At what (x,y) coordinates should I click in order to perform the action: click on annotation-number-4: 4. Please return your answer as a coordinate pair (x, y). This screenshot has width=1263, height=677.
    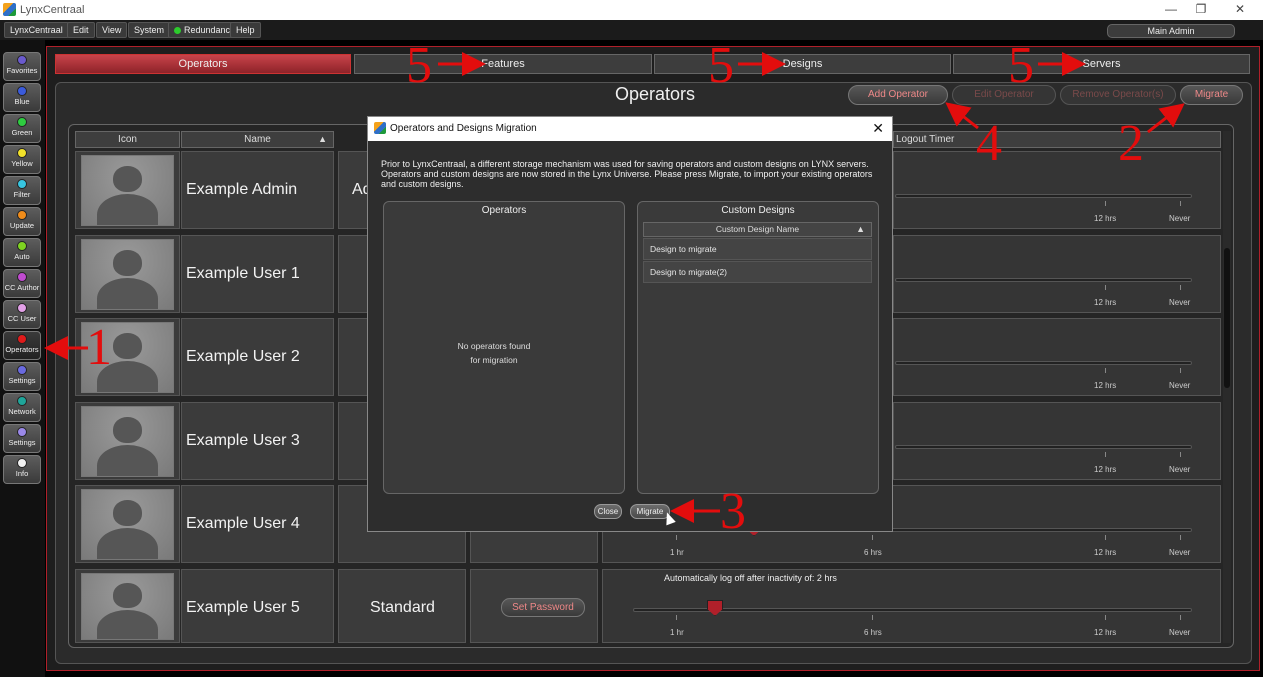
    Looking at the image, I should click on (989, 143).